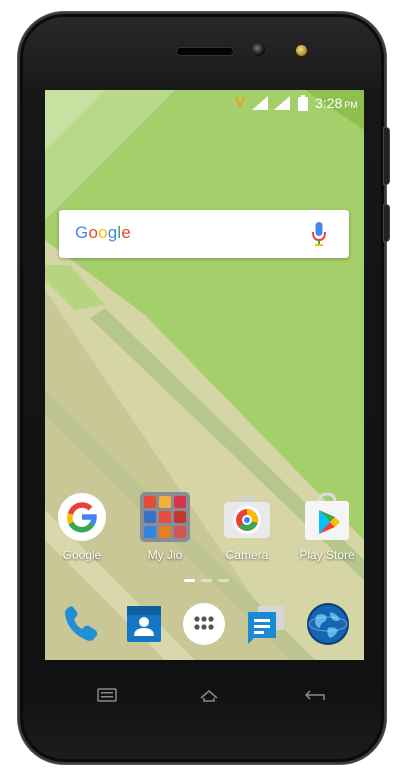 This screenshot has width=405, height=776. I want to click on home-icon, so click(209, 695).